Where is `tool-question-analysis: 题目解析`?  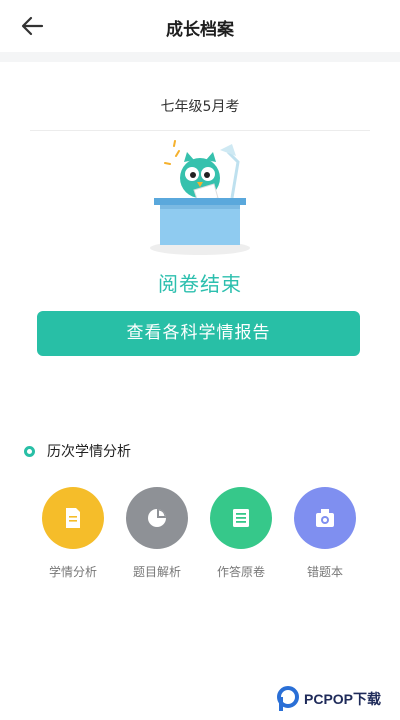
tool-question-analysis: 题目解析 is located at coordinates (157, 533).